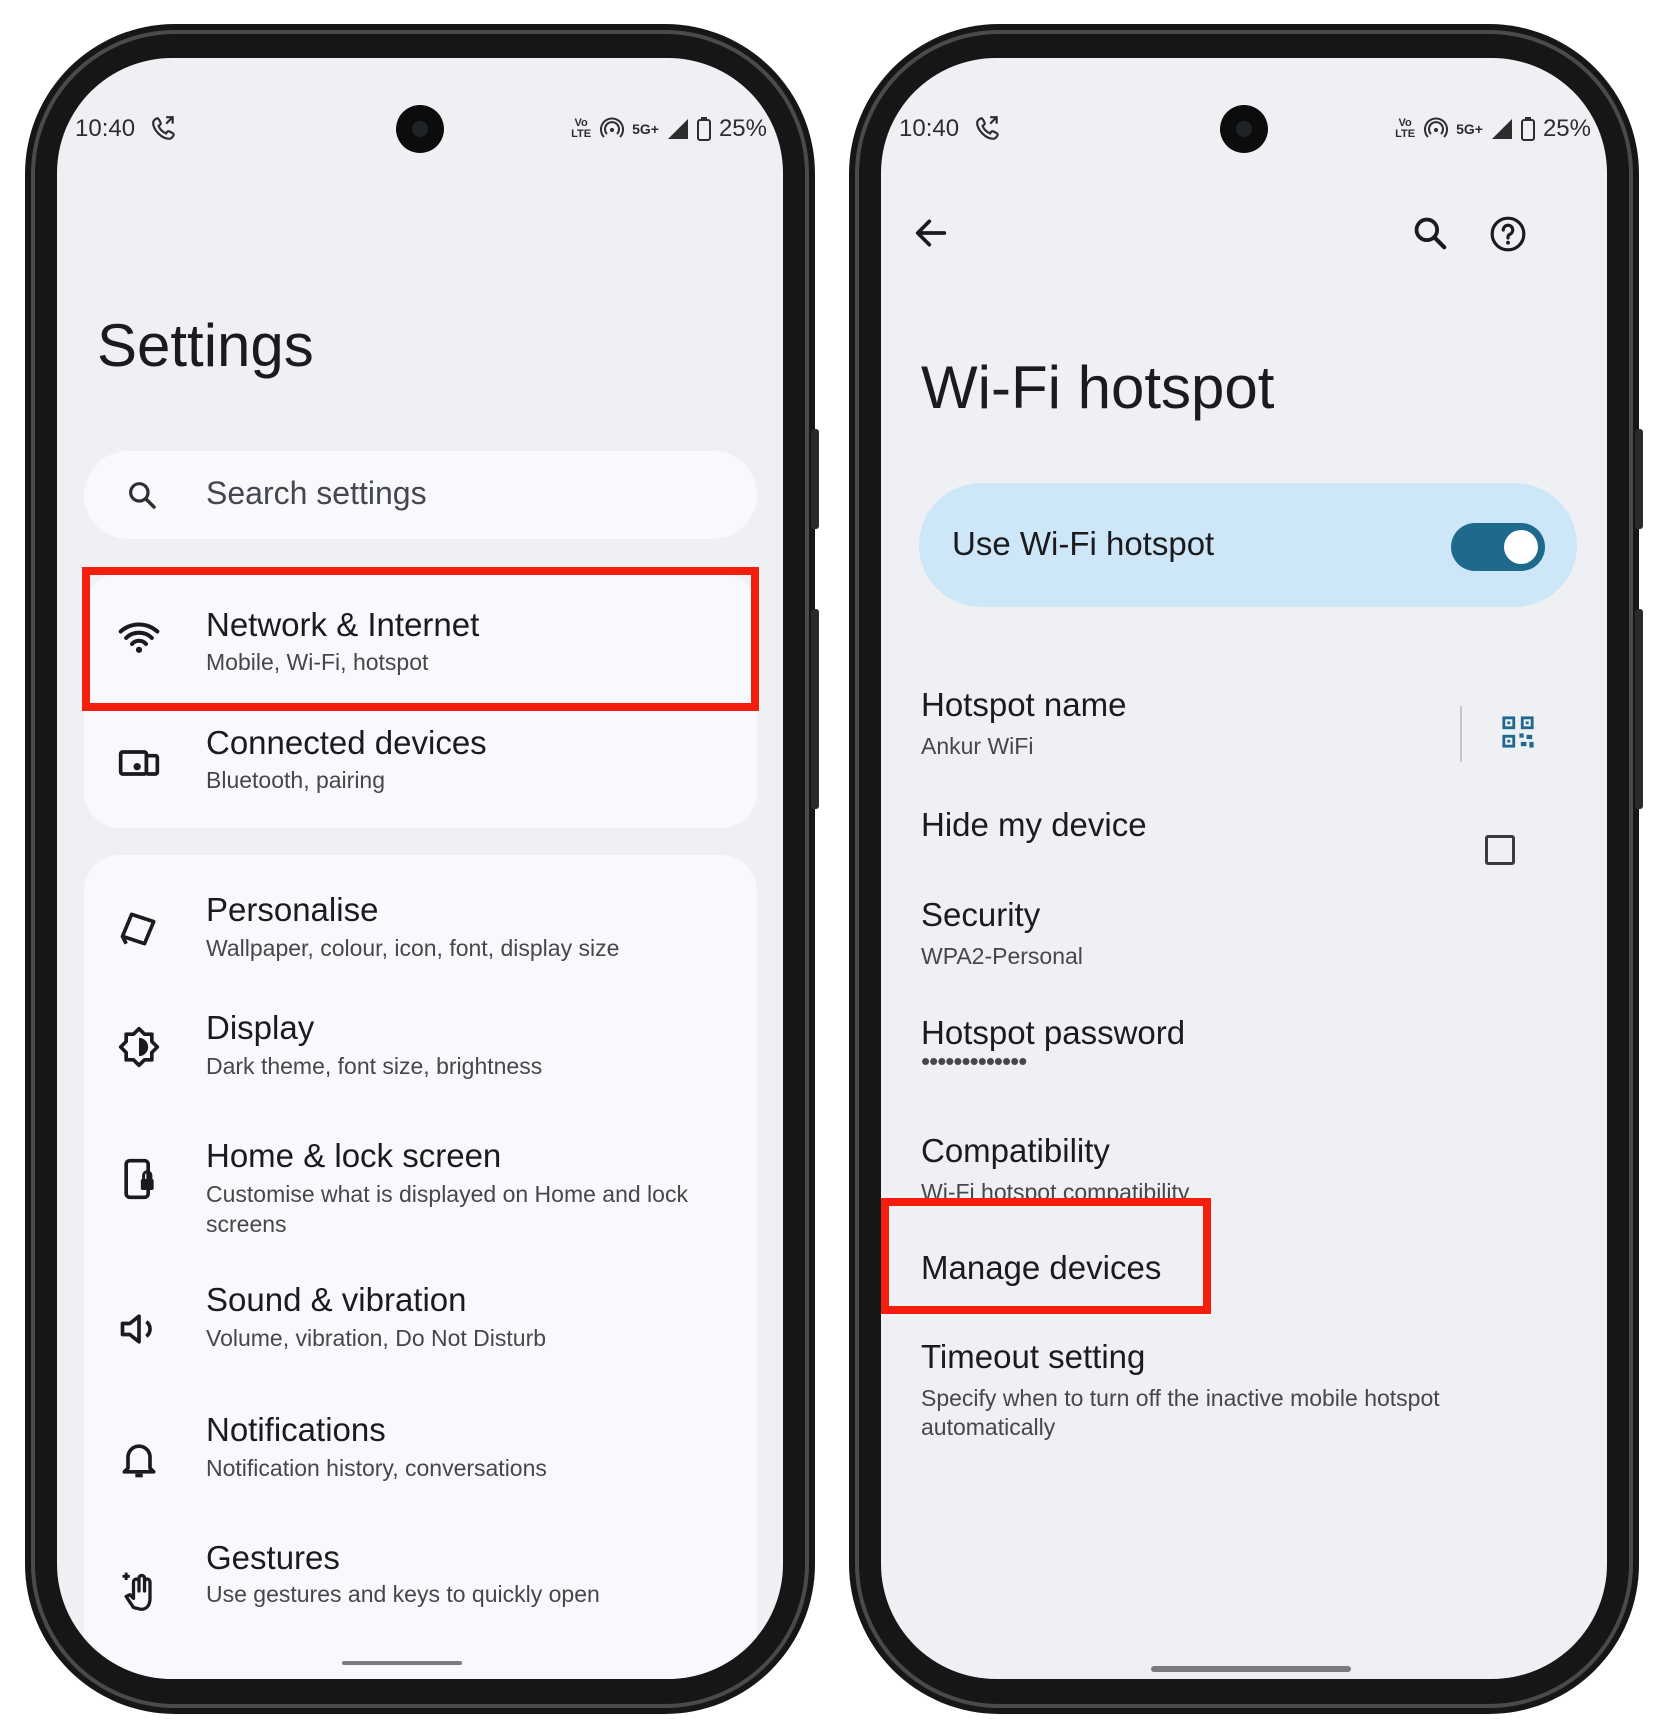 This screenshot has height=1733, width=1663. I want to click on search-settings-bar: Search settings, so click(420, 495).